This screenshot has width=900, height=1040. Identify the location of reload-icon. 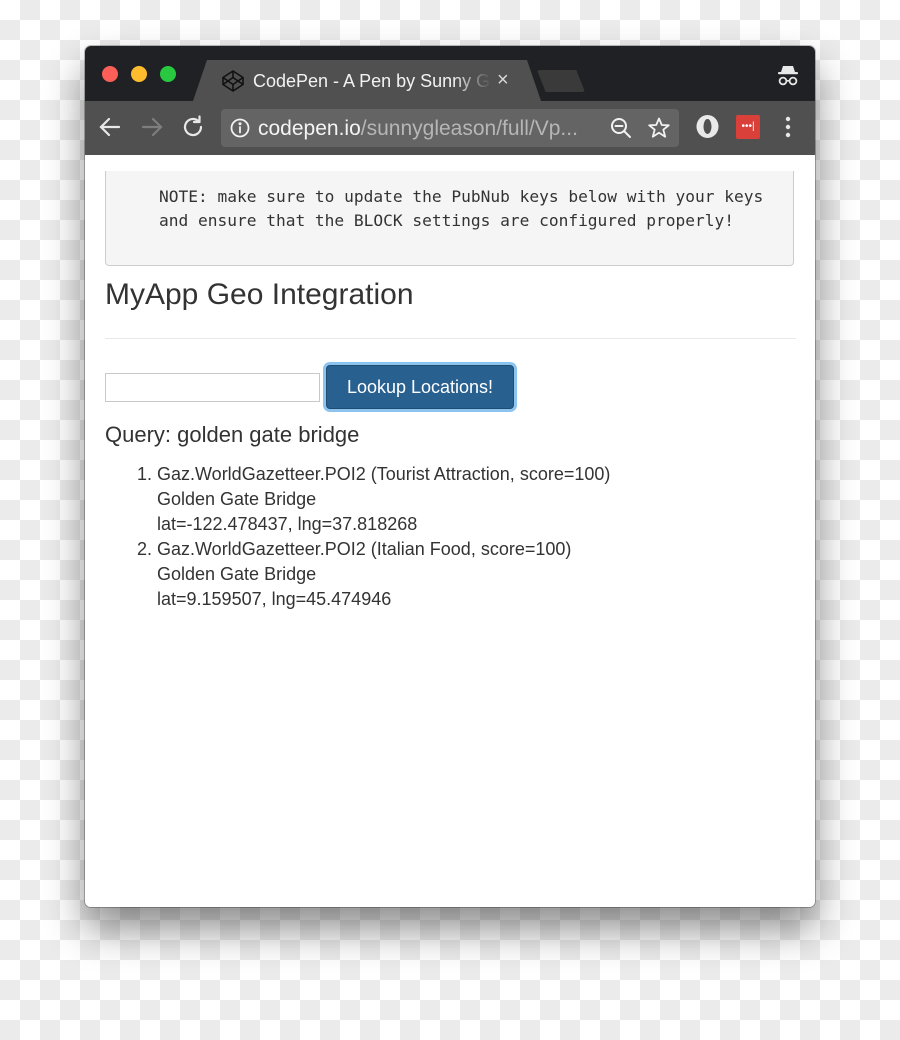
(193, 127).